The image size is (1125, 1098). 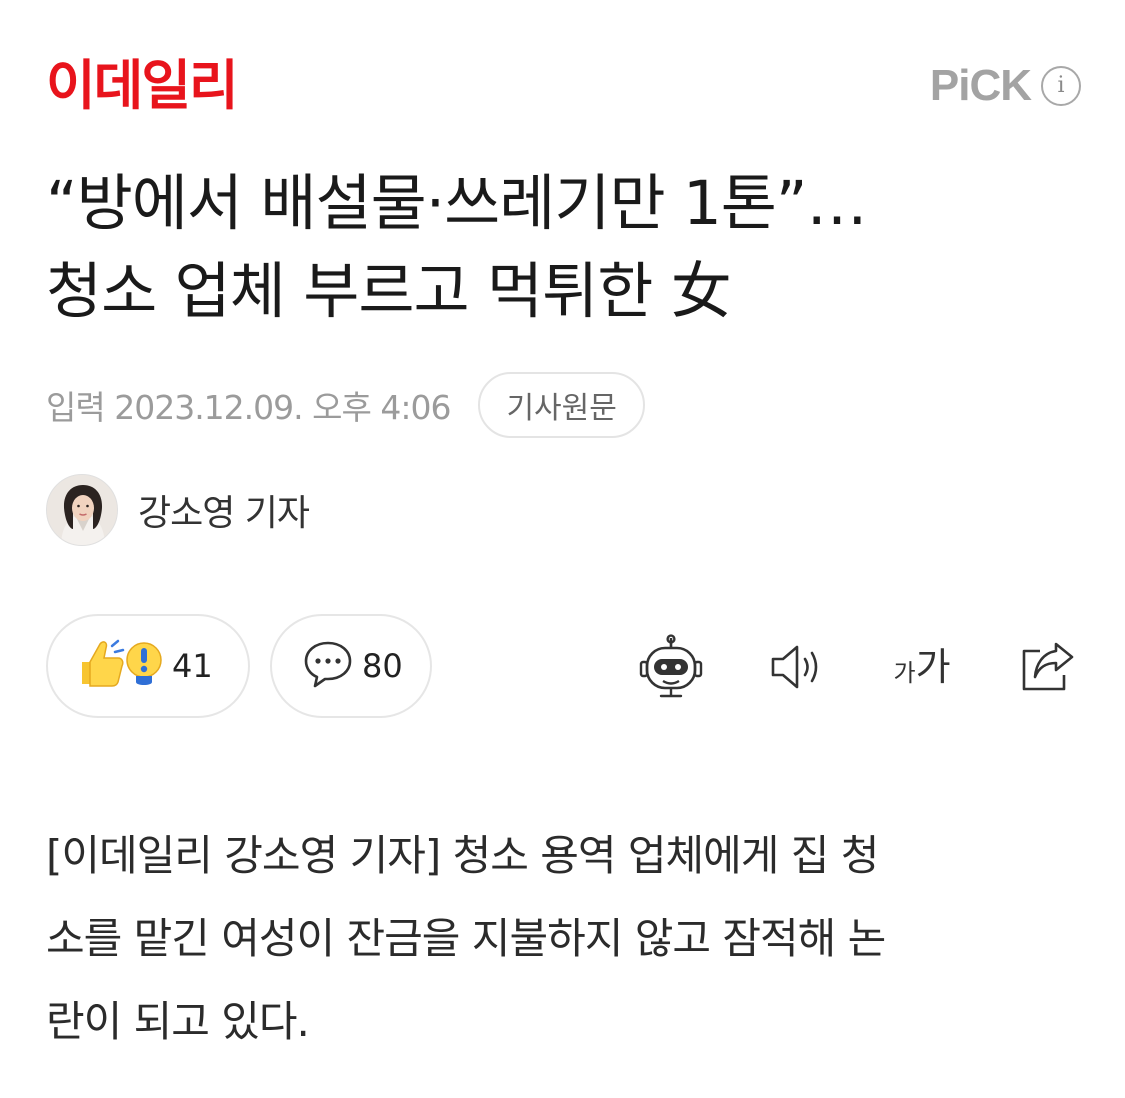 I want to click on reaction-count: 41, so click(x=192, y=666).